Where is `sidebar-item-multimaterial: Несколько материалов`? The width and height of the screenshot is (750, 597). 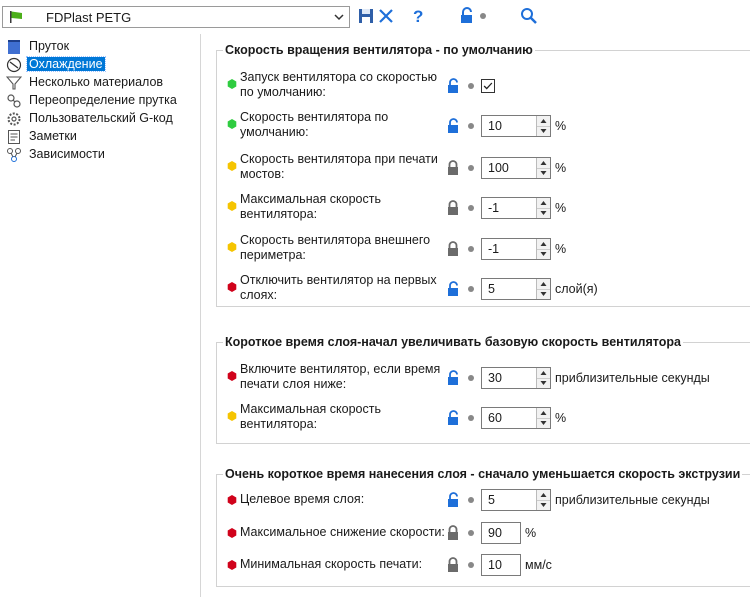
sidebar-item-multimaterial: Несколько материалов is located at coordinates (101, 83).